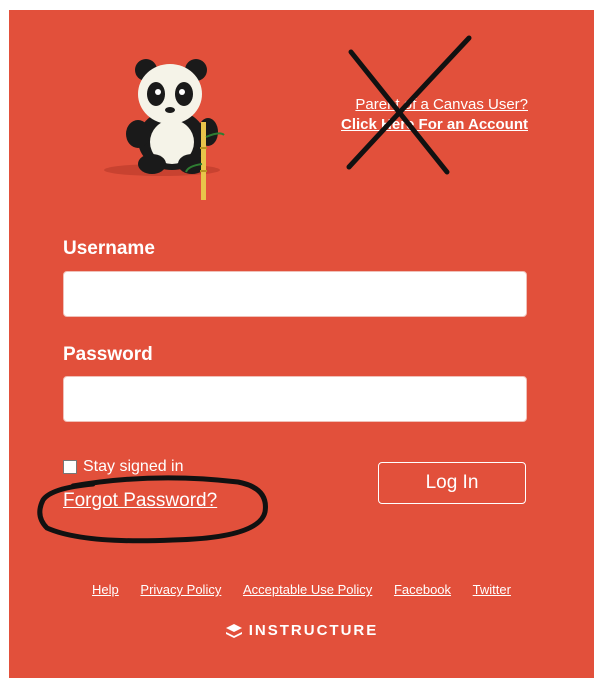  I want to click on forgot-password-link: Forgot Password?, so click(140, 501).